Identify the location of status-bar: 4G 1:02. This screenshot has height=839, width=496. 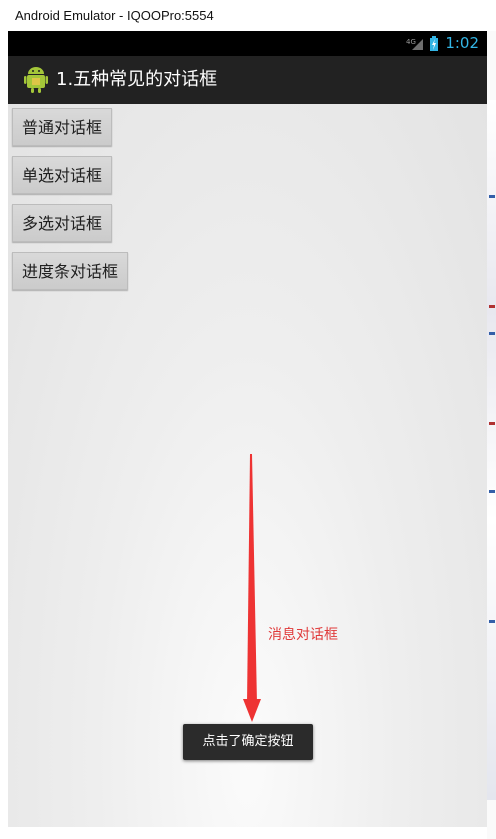
(247, 43).